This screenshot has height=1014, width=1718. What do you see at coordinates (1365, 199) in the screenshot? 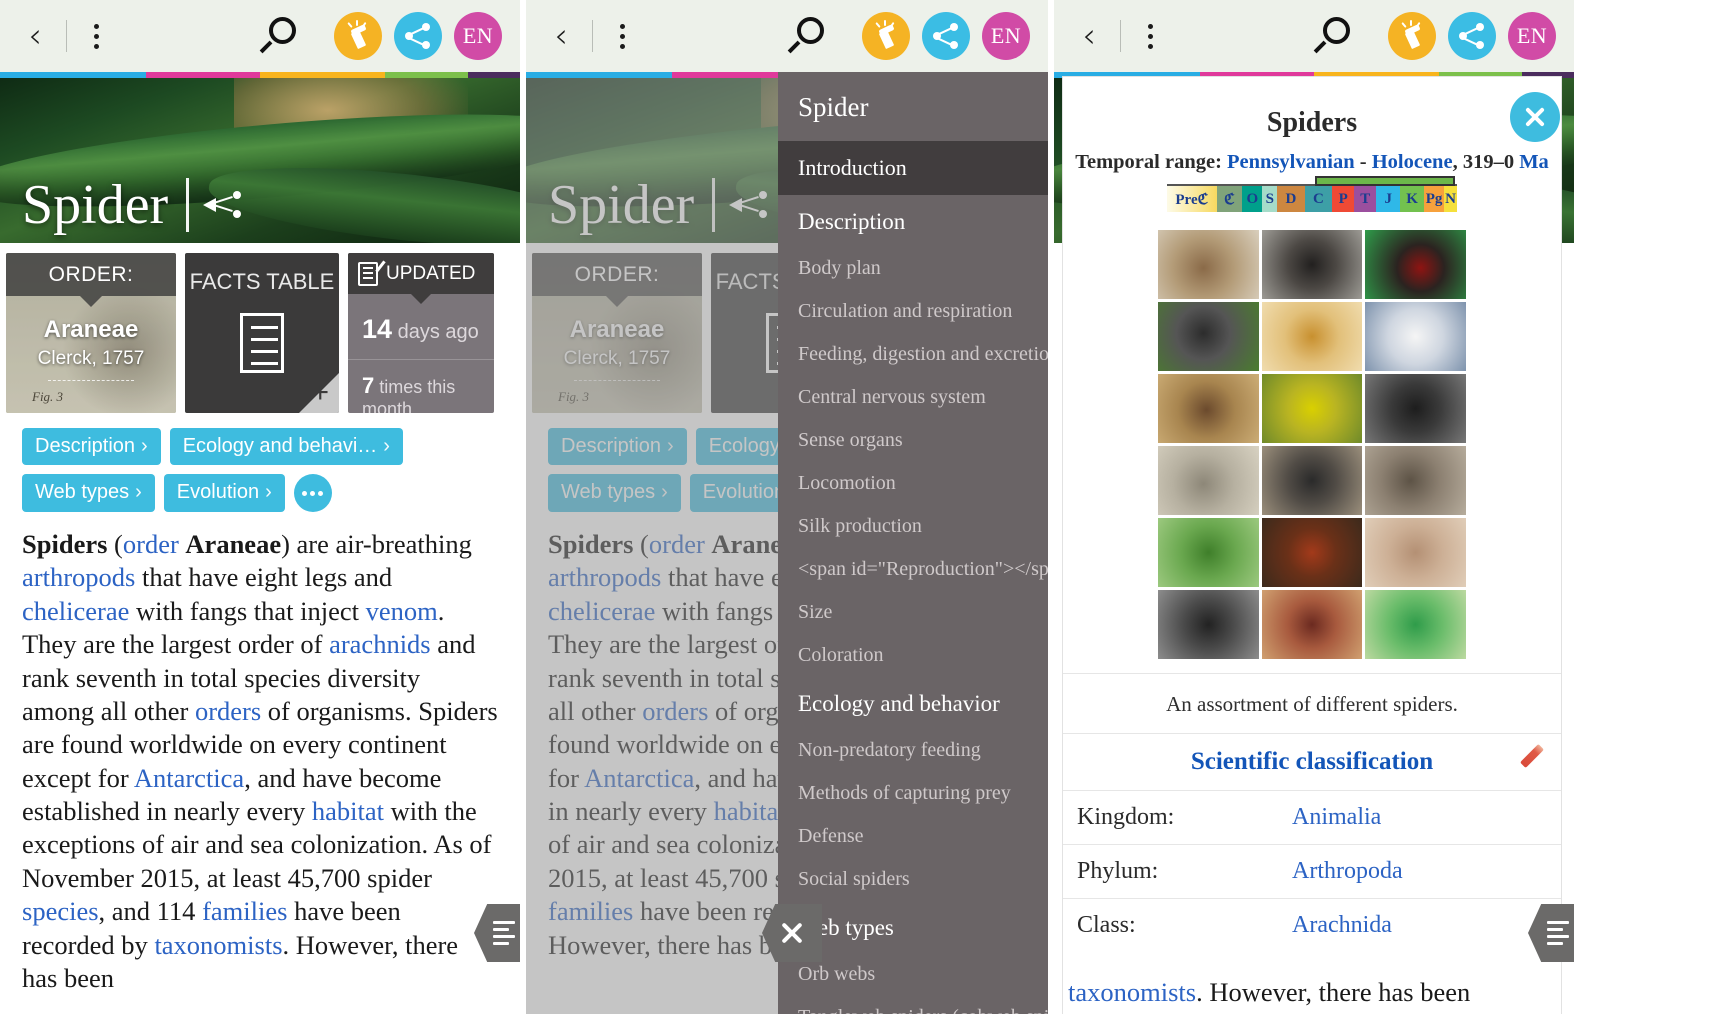
I see `timescale-period-t: T` at bounding box center [1365, 199].